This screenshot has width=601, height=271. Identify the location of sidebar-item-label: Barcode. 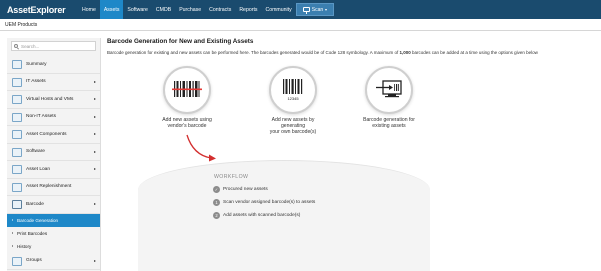
(35, 204).